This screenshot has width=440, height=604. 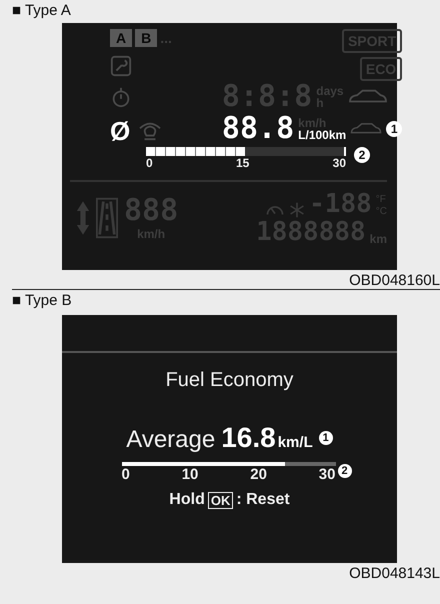 What do you see at coordinates (258, 129) in the screenshot?
I see `fuel-reading: 88.8` at bounding box center [258, 129].